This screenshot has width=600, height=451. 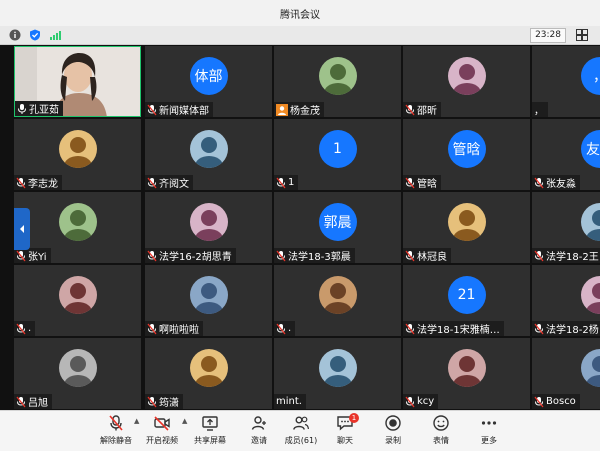 I want to click on participant-name-bar: 法学18-3郭晨, so click(x=314, y=255).